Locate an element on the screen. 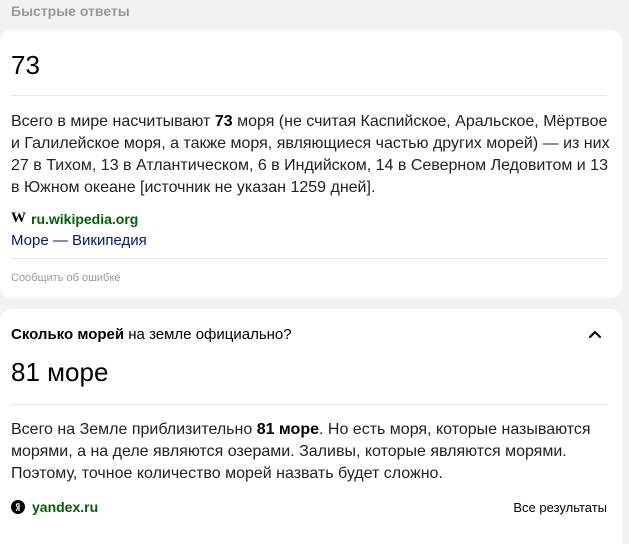  source-link: yandex.ru is located at coordinates (54, 507).